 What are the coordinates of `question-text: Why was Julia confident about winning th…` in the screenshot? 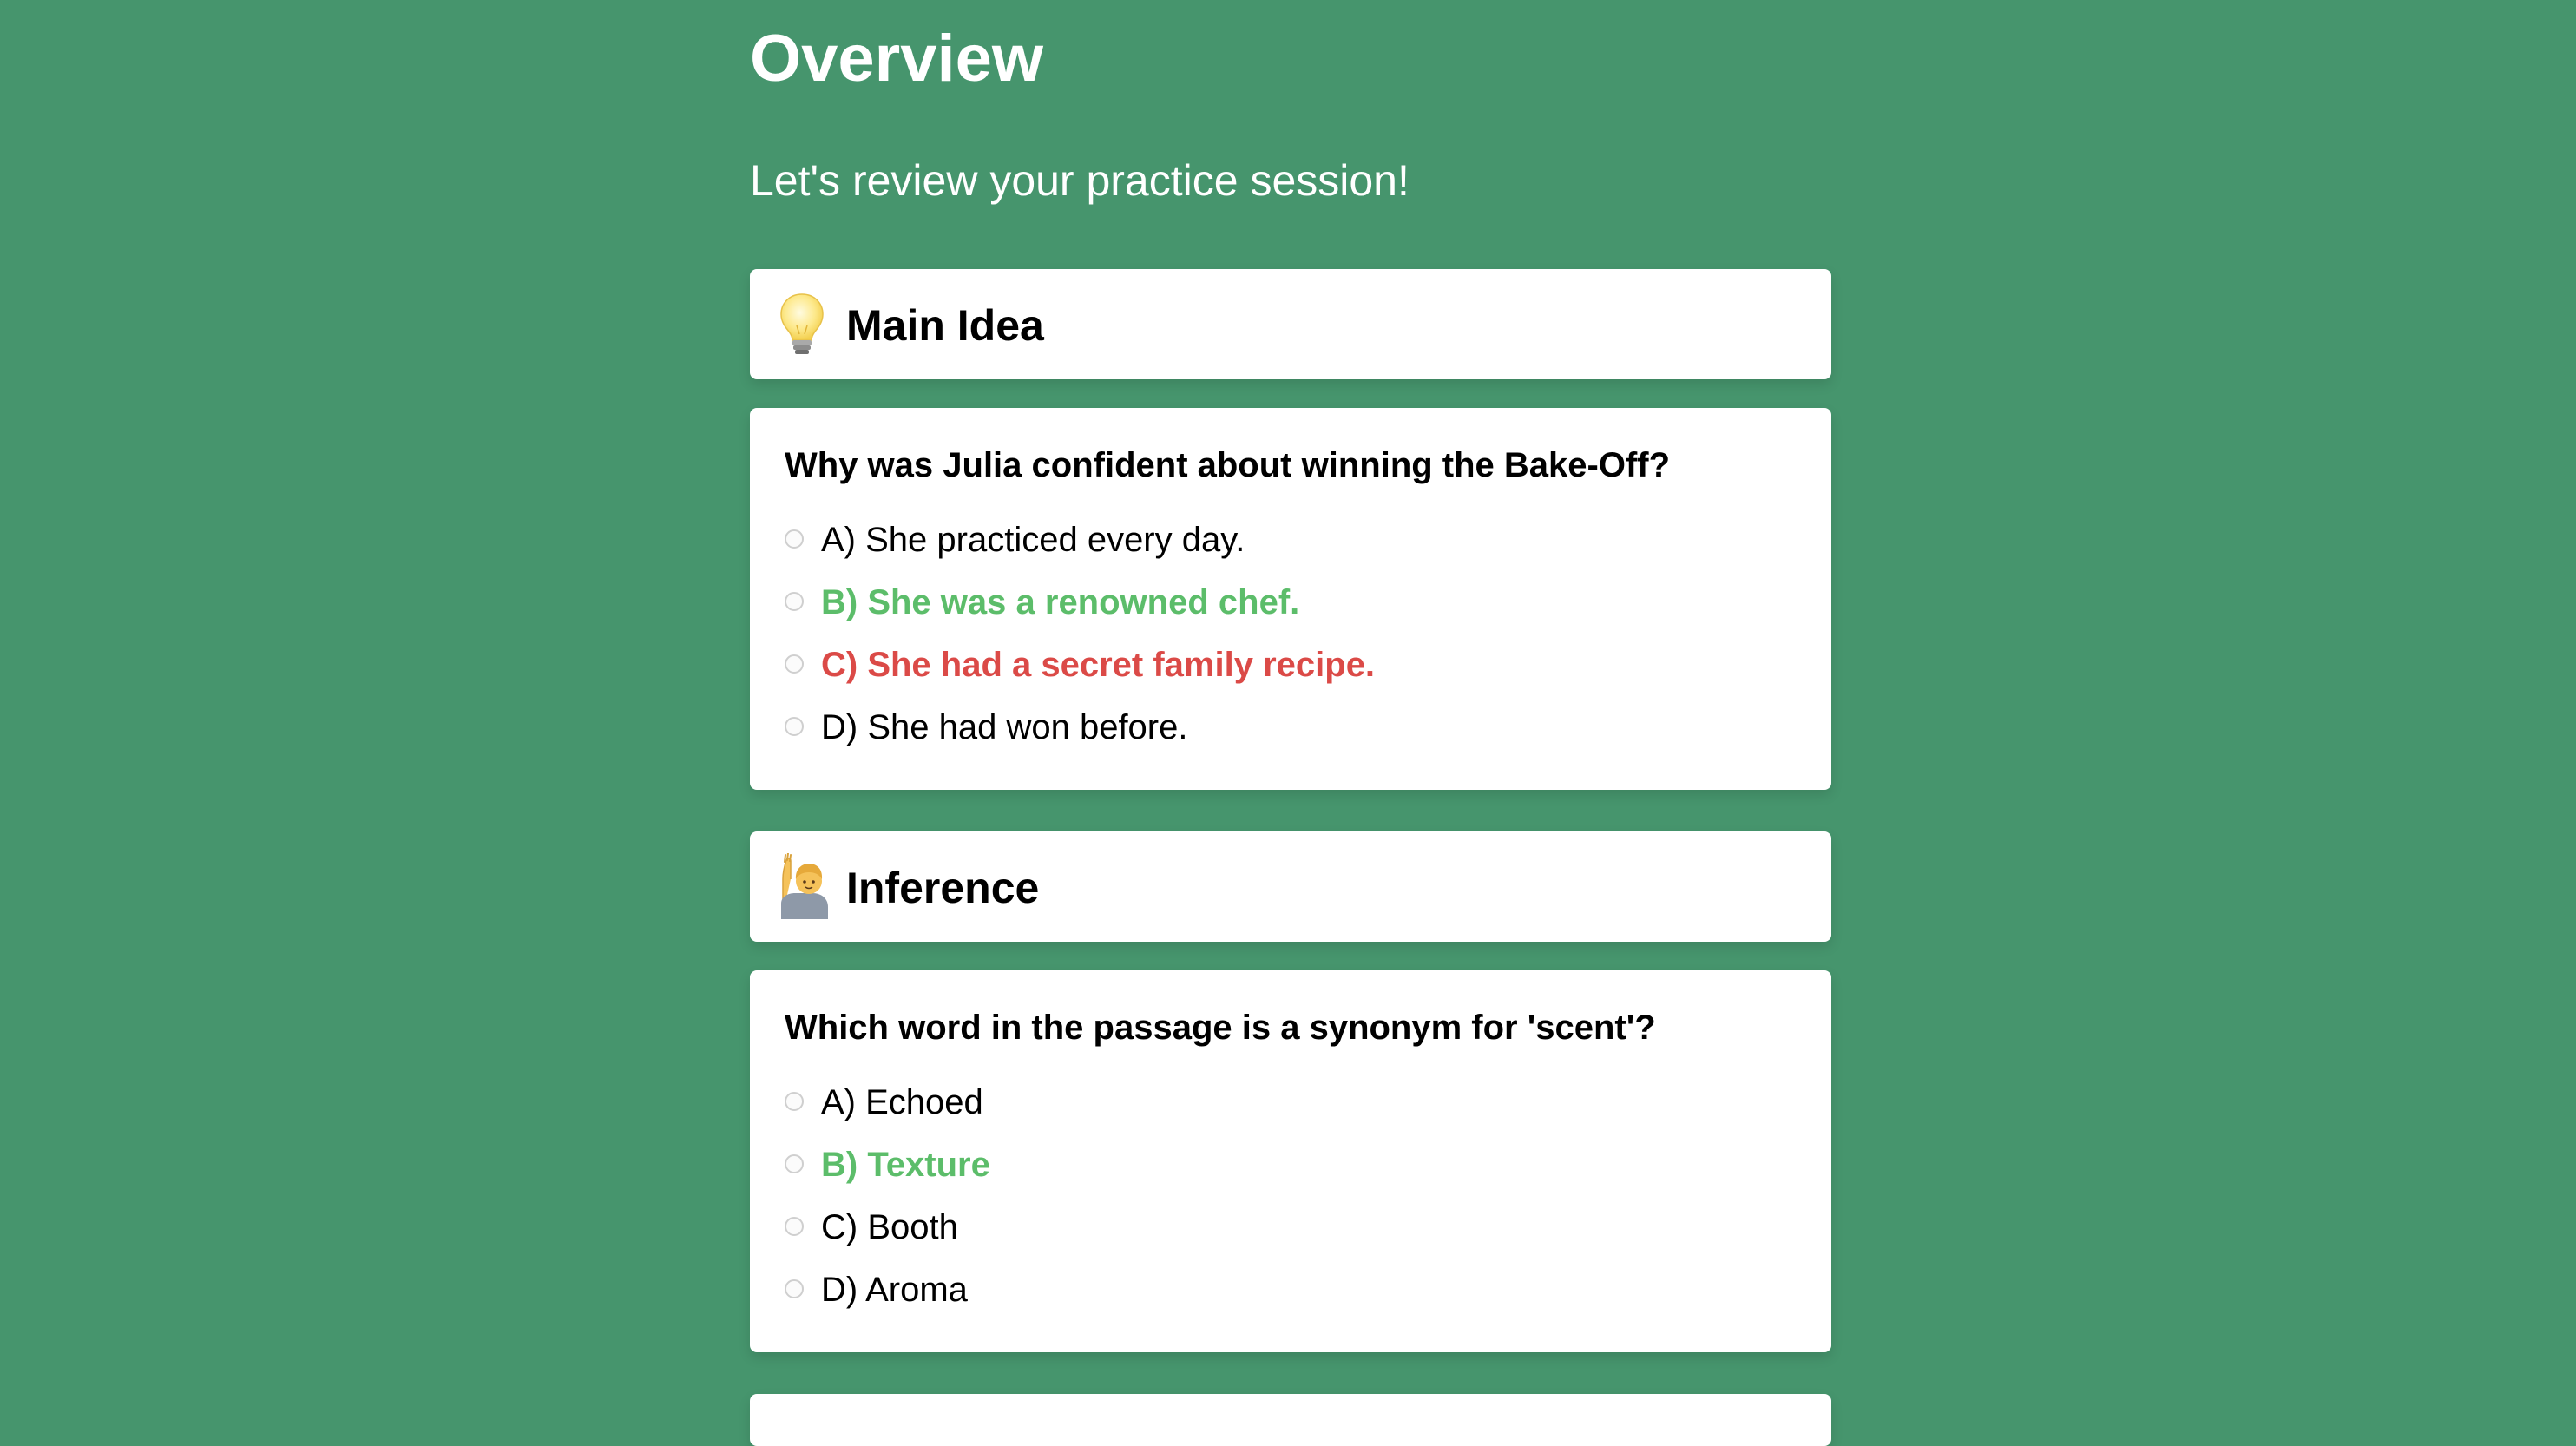 It's located at (1228, 465).